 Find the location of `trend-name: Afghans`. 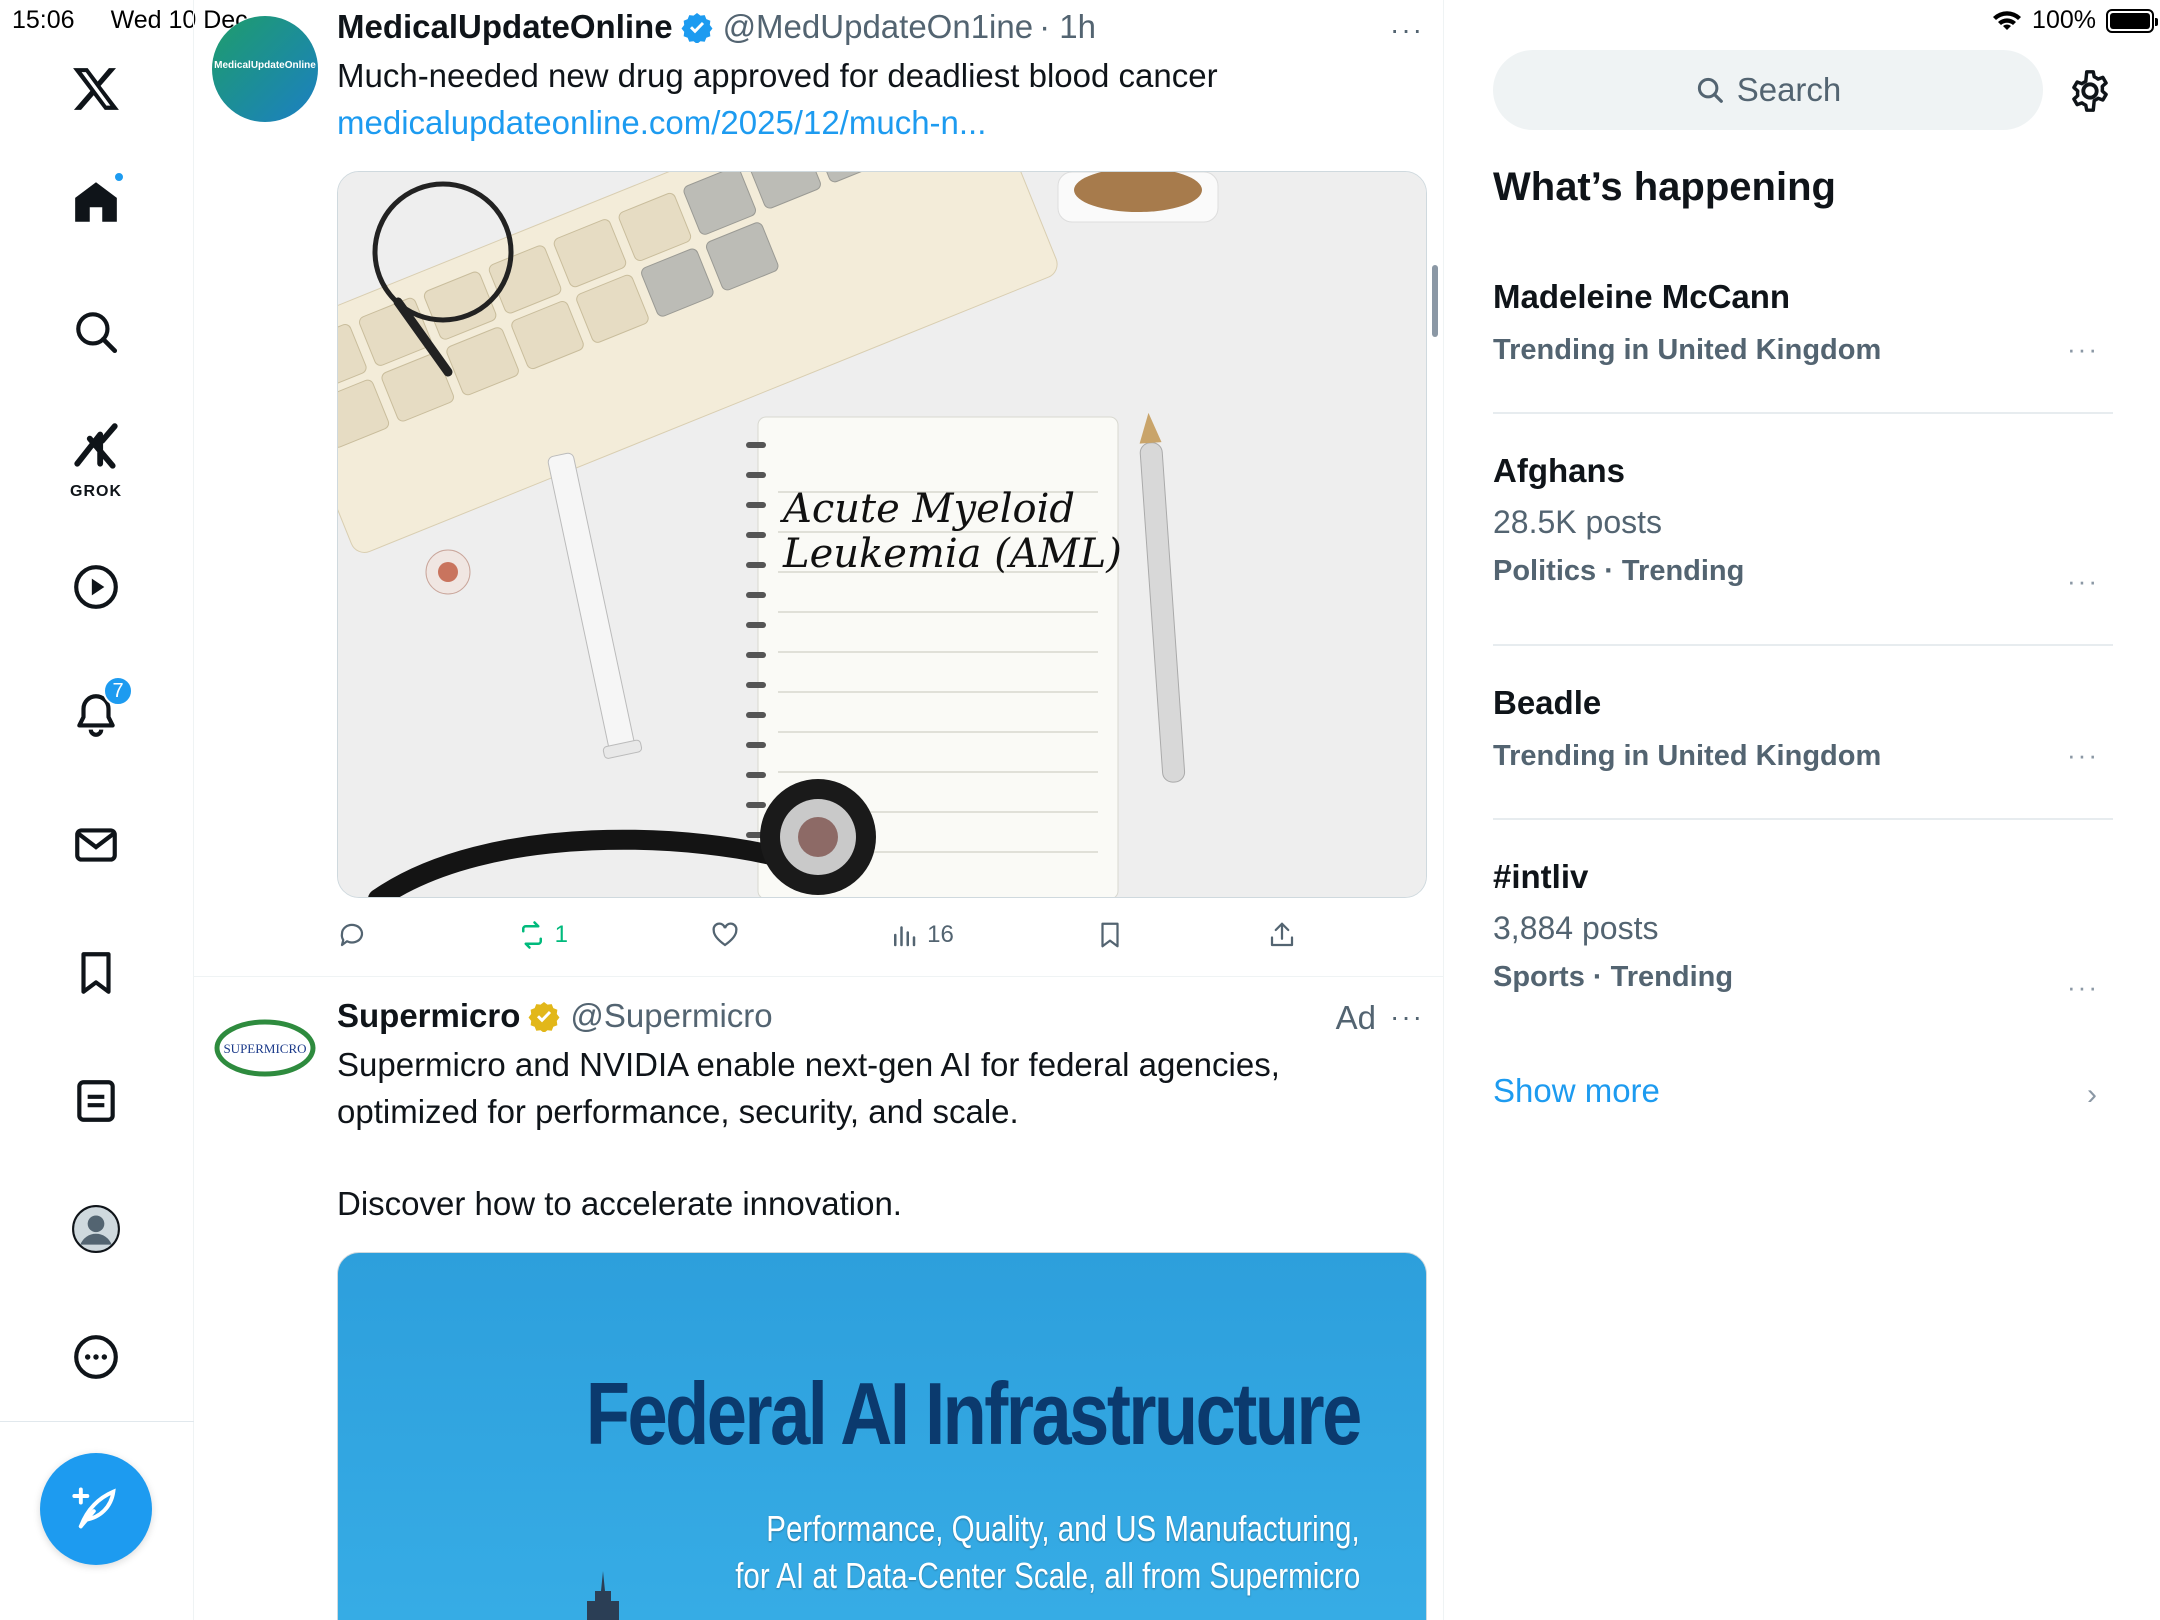

trend-name: Afghans is located at coordinates (1559, 470).